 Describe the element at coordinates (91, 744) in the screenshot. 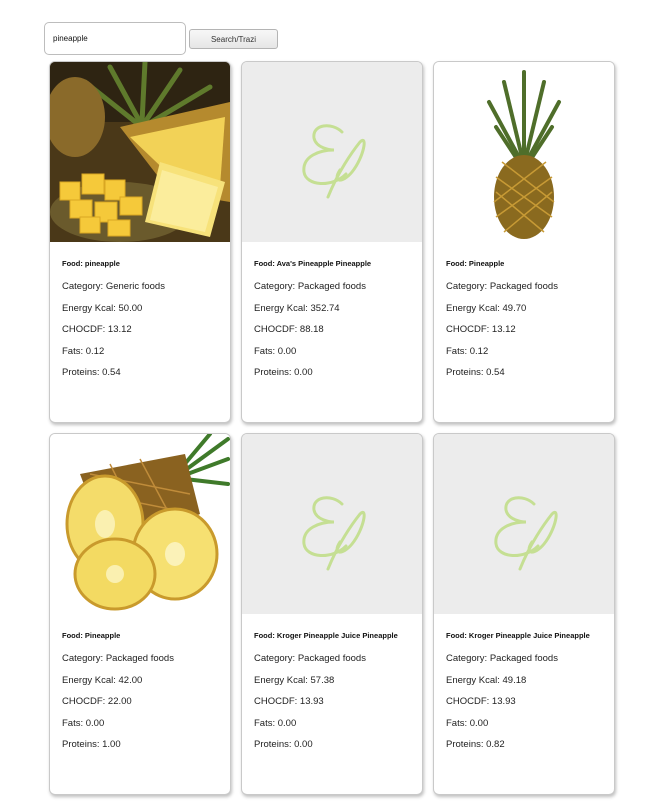

I see `food-proteins: Proteins: 1.00` at that location.